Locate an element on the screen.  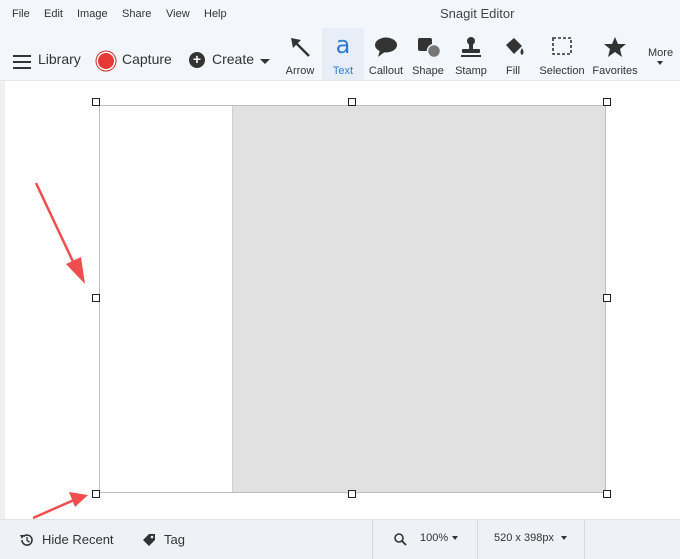
annotation-arrows is located at coordinates (60, 351).